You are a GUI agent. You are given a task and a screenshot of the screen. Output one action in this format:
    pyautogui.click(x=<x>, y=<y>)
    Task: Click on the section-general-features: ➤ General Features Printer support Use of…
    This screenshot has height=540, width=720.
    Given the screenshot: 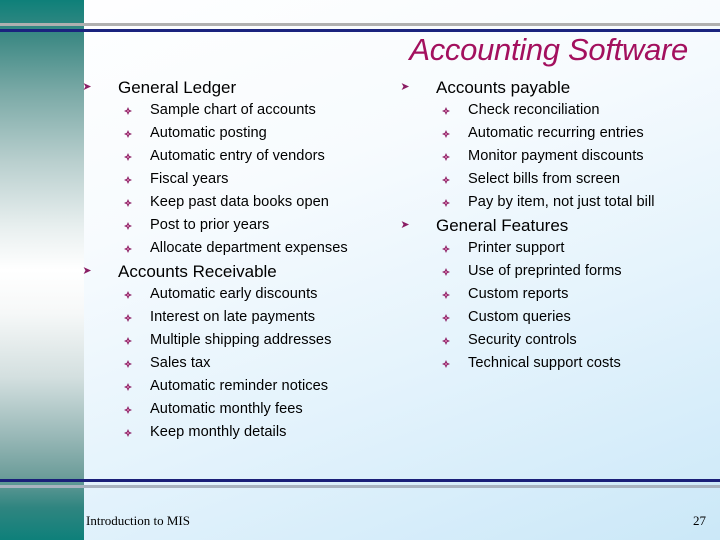 What is the action you would take?
    pyautogui.click(x=527, y=294)
    